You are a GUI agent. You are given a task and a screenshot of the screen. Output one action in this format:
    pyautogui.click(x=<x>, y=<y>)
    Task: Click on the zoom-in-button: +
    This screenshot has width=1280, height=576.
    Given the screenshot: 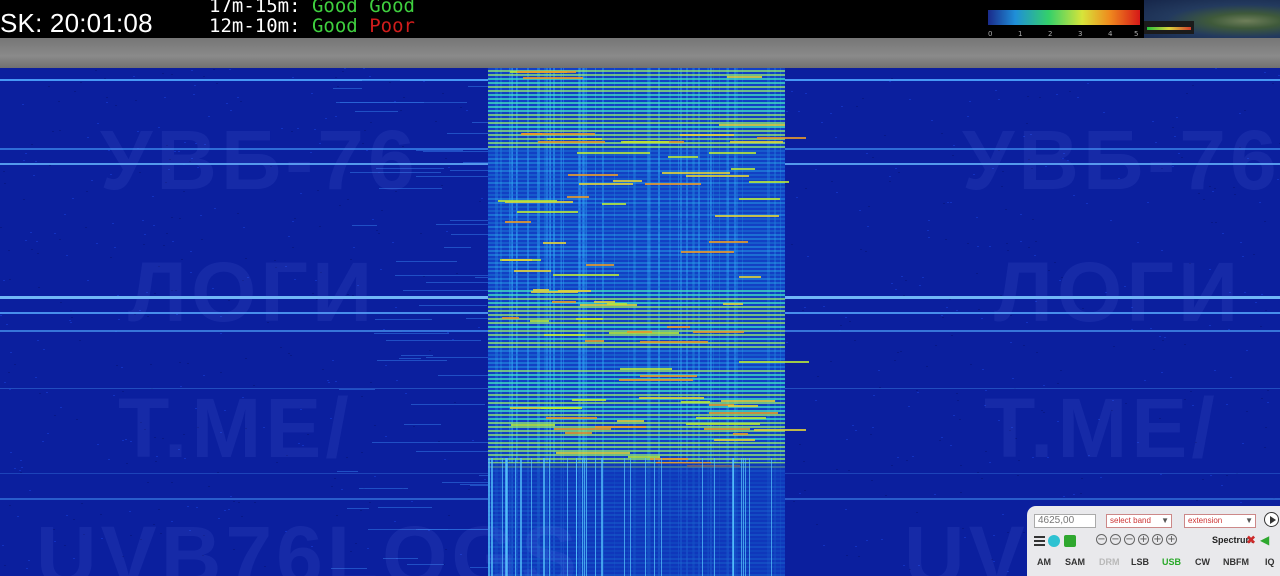 What is the action you would take?
    pyautogui.click(x=1157, y=539)
    